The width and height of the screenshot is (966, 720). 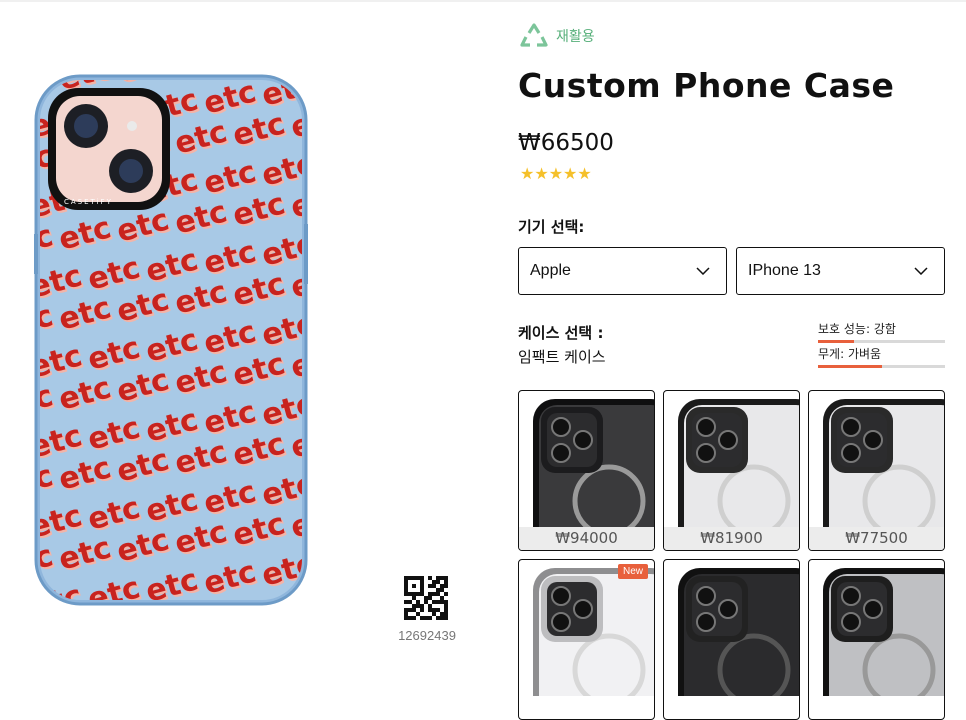 I want to click on qr-code-number: 12692439, so click(x=427, y=635).